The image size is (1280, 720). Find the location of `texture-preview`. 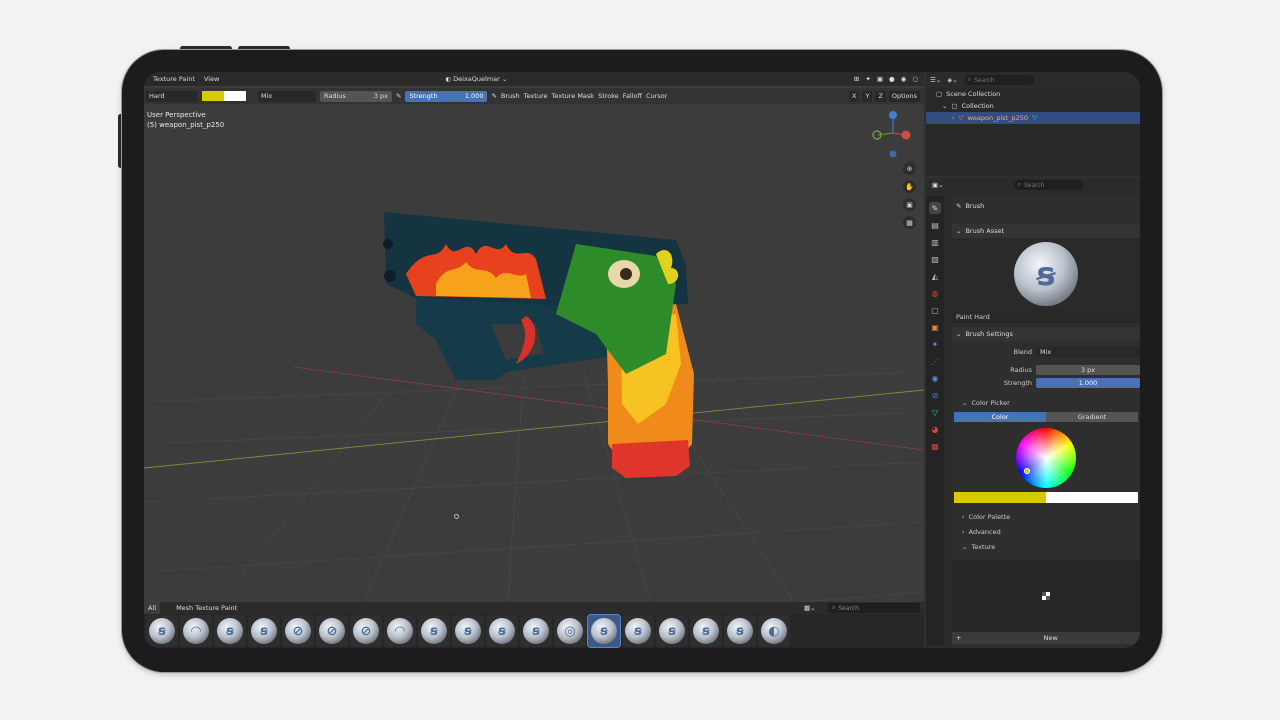

texture-preview is located at coordinates (1046, 596).